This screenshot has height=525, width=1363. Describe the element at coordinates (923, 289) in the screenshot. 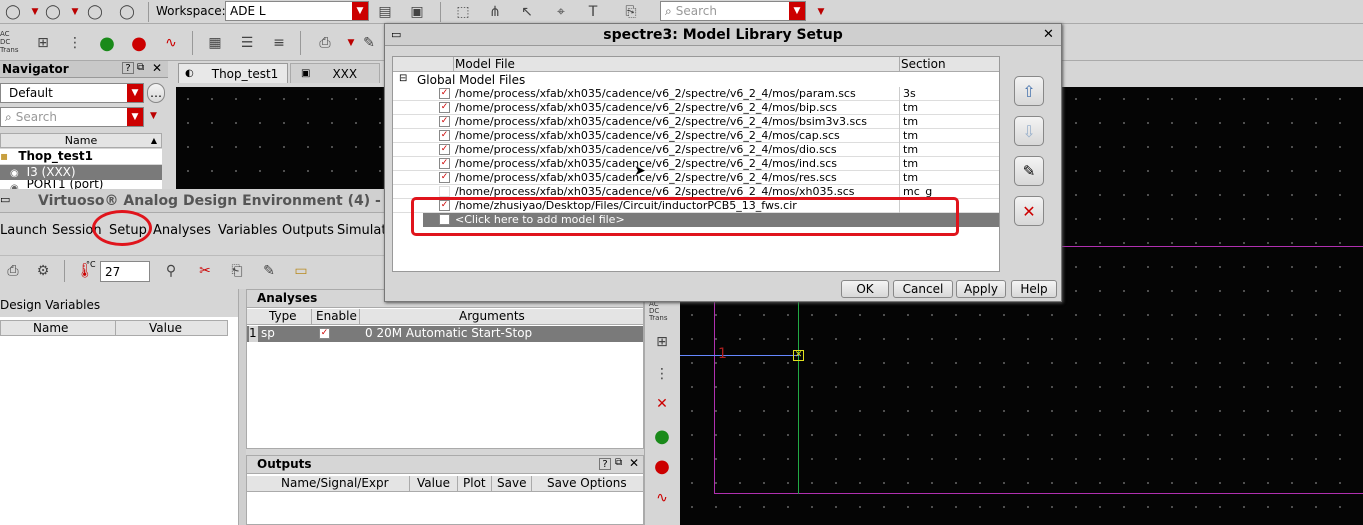

I see `cancel-button: Cancel` at that location.